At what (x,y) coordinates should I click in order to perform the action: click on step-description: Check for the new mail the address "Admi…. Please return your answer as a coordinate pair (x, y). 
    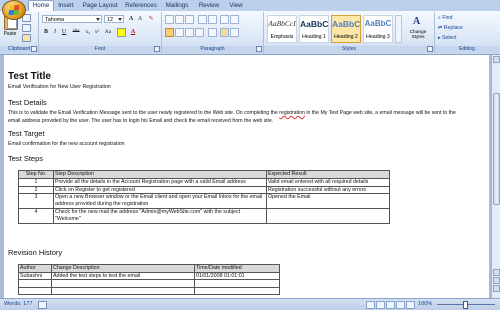
    Looking at the image, I should click on (160, 215).